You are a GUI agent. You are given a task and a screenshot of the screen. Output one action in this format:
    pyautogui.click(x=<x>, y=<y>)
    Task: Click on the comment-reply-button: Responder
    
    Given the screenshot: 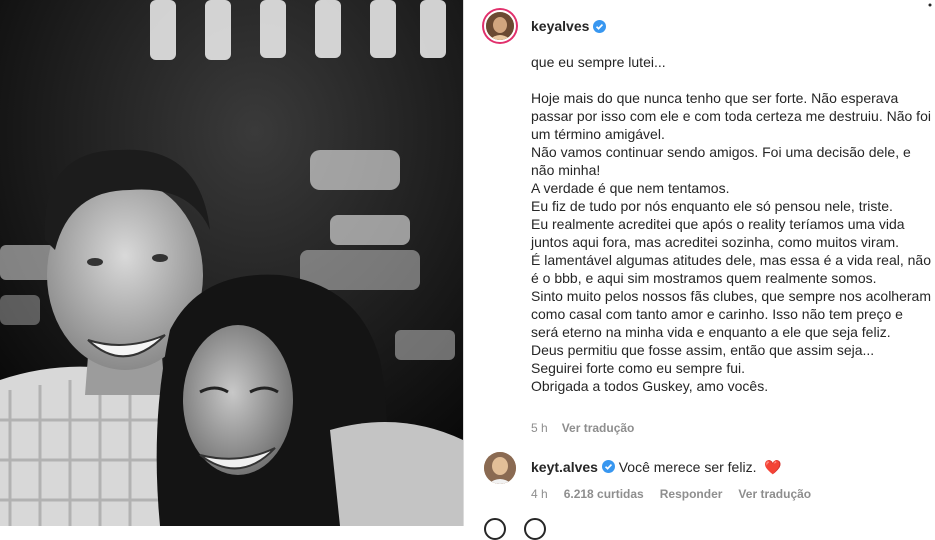 What is the action you would take?
    pyautogui.click(x=691, y=494)
    